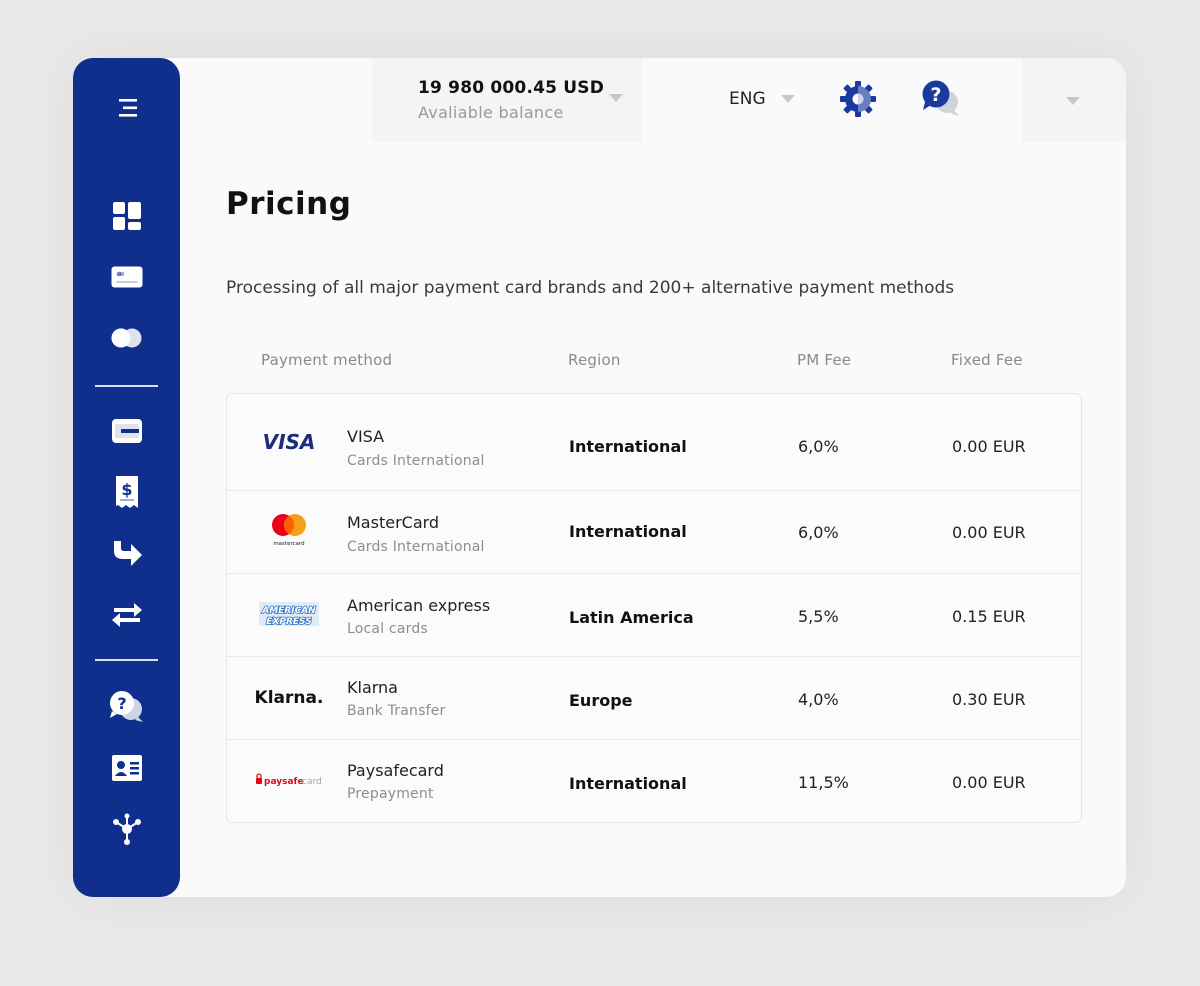 Image resolution: width=1200 pixels, height=986 pixels. Describe the element at coordinates (396, 711) in the screenshot. I see `payment-method-type: Bank Transfer` at that location.